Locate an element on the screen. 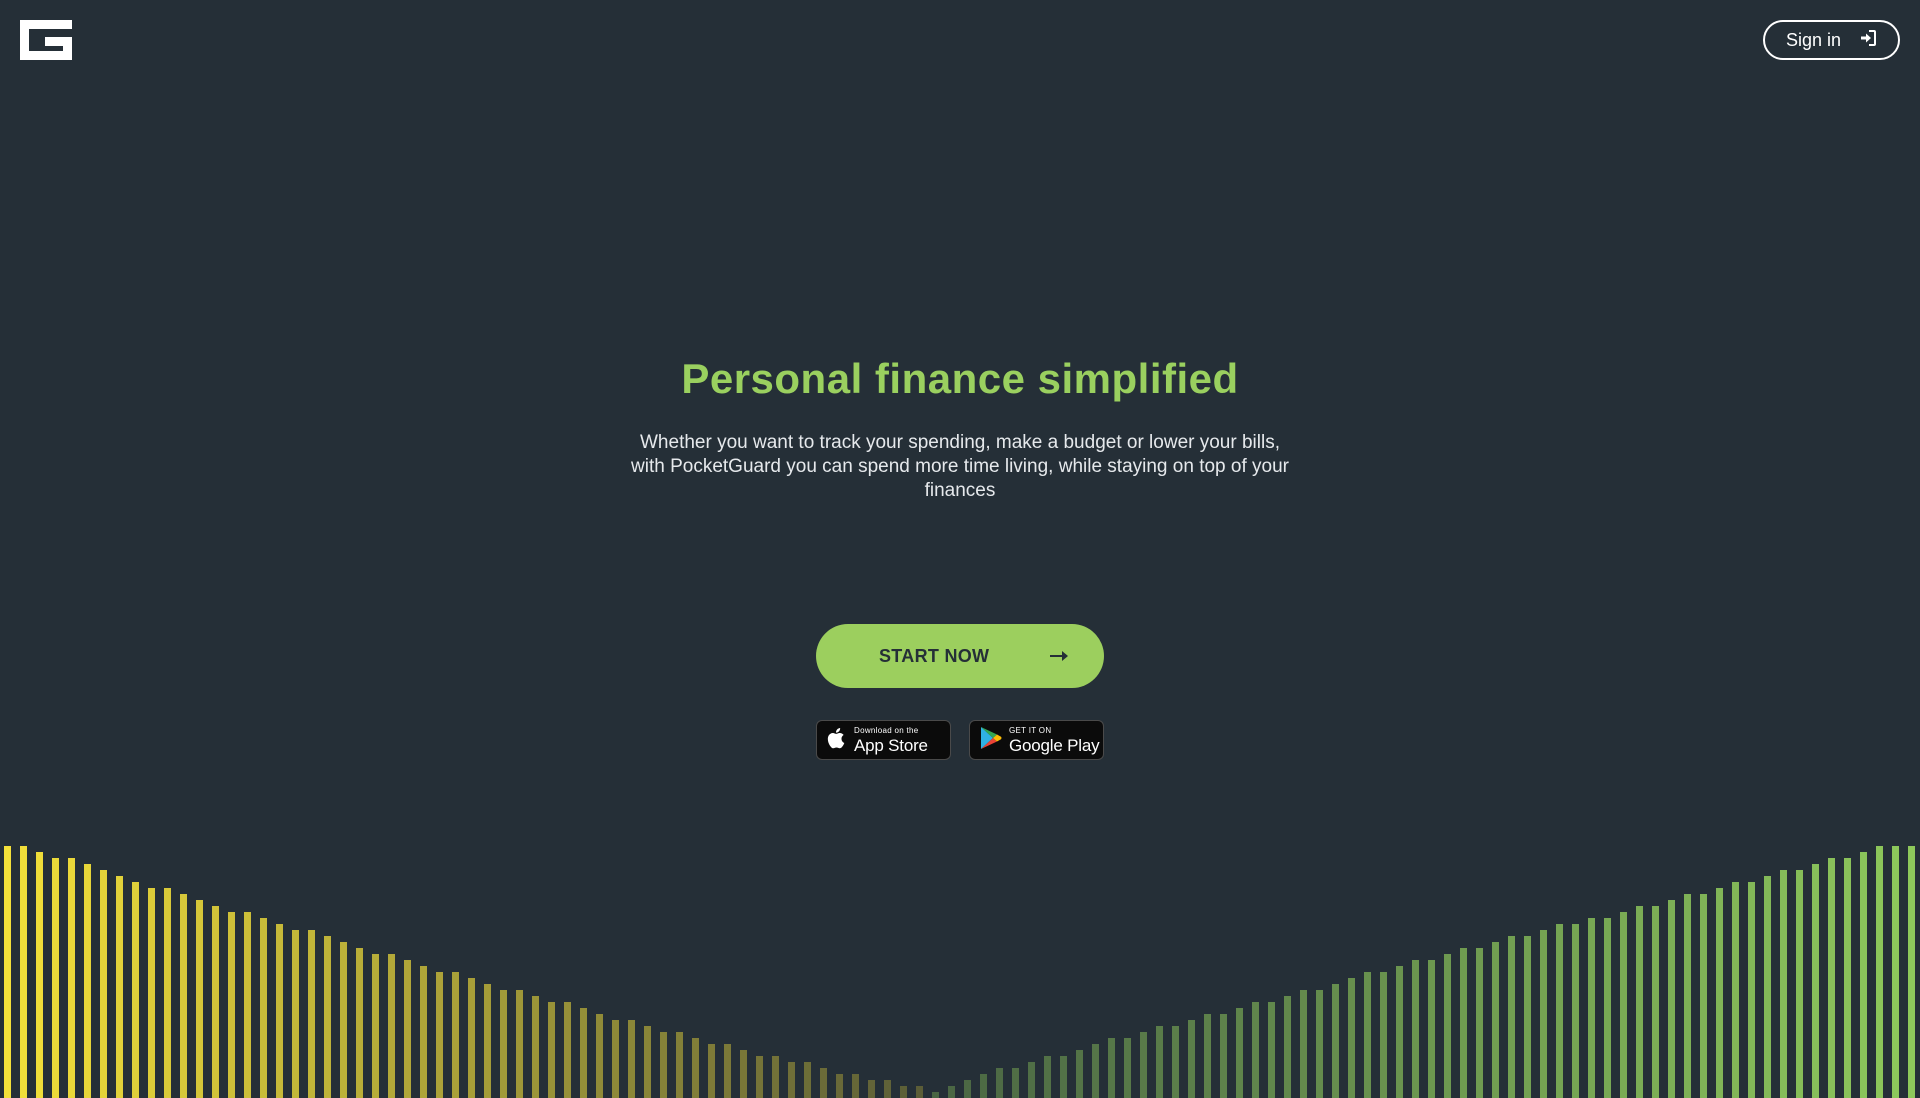  google-play-badge: GET IT ON Google Play is located at coordinates (1036, 740).